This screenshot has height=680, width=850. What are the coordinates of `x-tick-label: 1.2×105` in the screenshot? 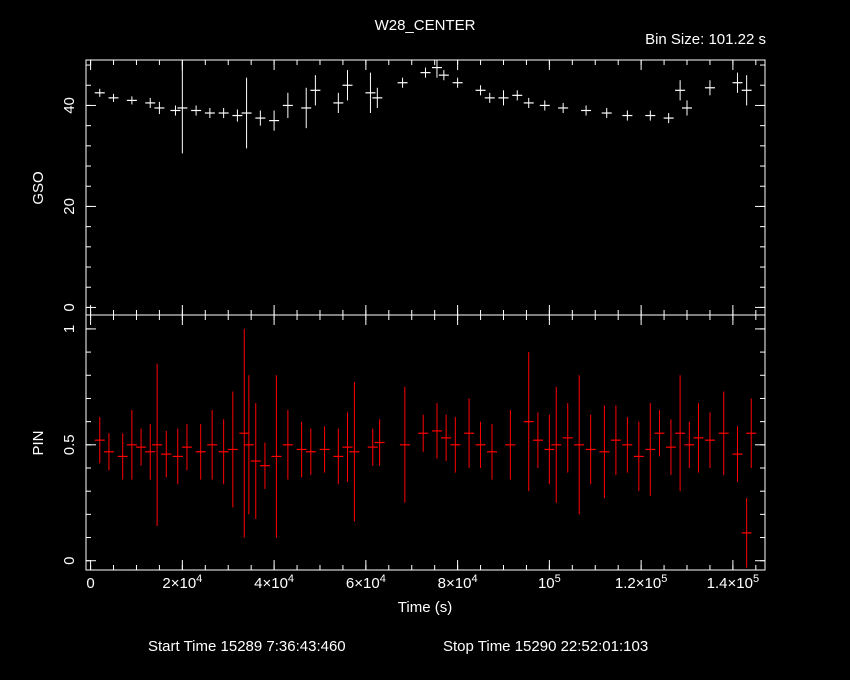 It's located at (641, 582).